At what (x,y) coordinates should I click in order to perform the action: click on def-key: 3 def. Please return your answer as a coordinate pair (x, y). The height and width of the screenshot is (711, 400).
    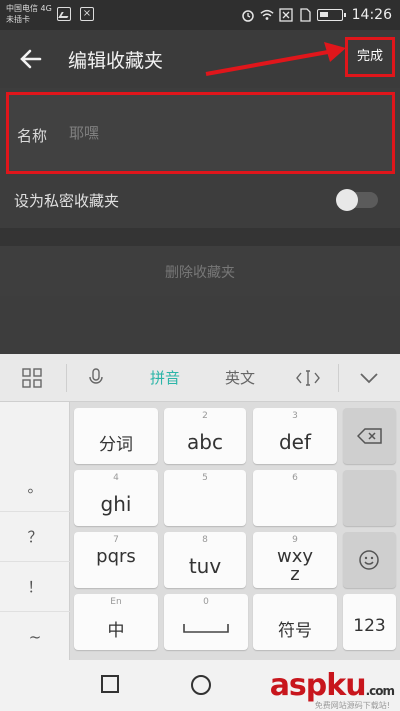
    Looking at the image, I should click on (295, 436).